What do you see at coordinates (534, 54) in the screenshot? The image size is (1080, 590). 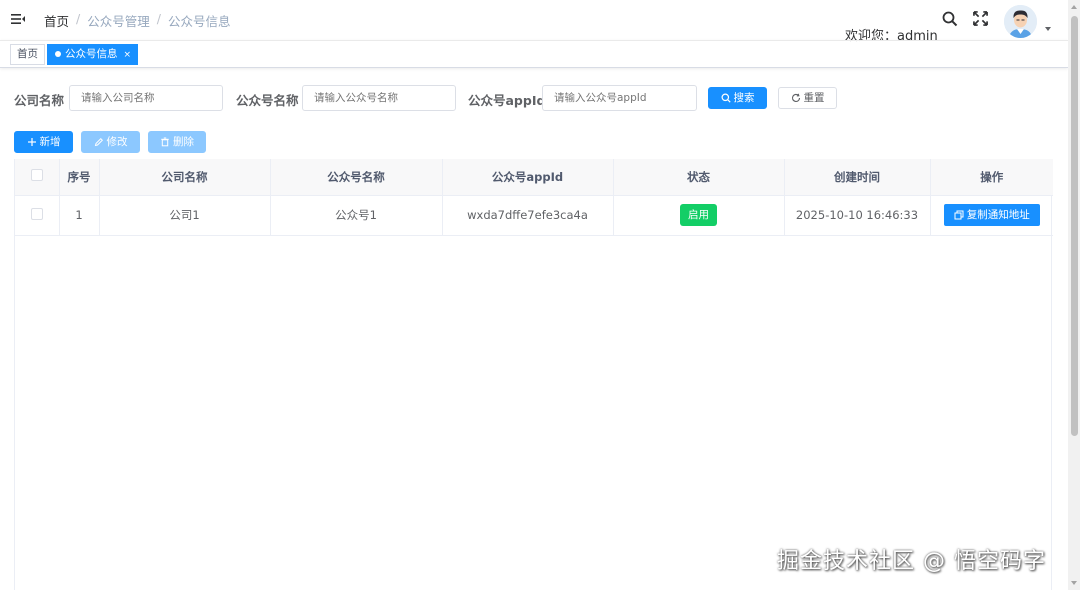 I see `tags-view: 首页 公众号信息 ×` at bounding box center [534, 54].